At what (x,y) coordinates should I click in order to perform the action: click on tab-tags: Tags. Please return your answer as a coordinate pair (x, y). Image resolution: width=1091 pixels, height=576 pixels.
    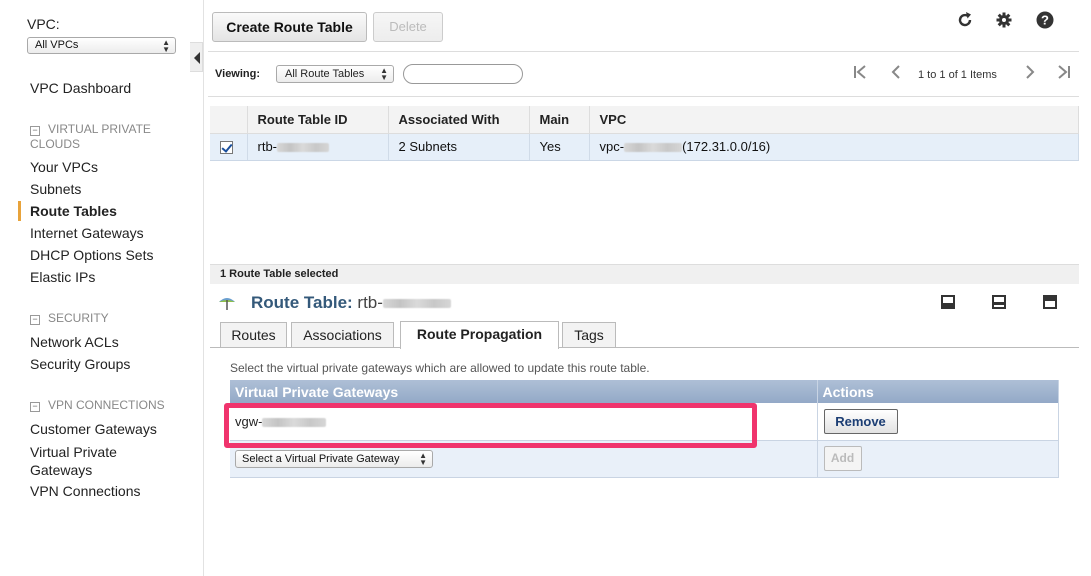
    Looking at the image, I should click on (589, 335).